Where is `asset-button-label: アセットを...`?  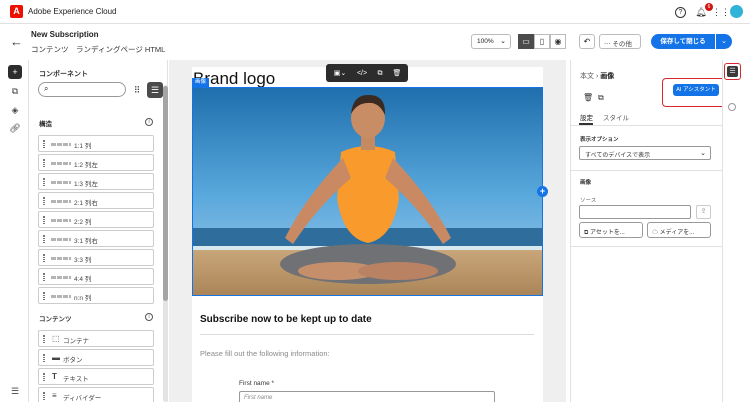 asset-button-label: アセットを... is located at coordinates (607, 233).